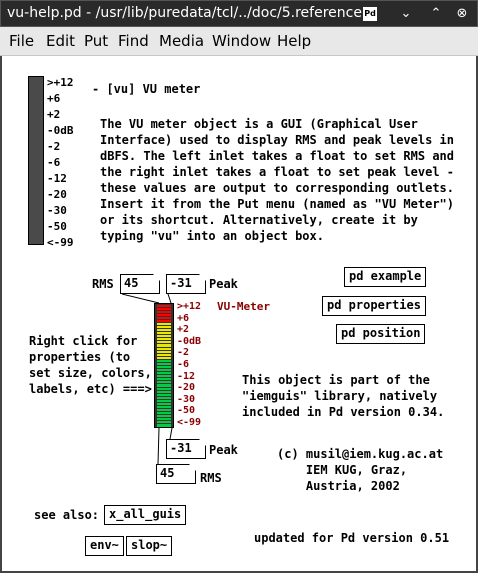  What do you see at coordinates (145, 515) in the screenshot?
I see `x-all-guis-object: x_all_guis` at bounding box center [145, 515].